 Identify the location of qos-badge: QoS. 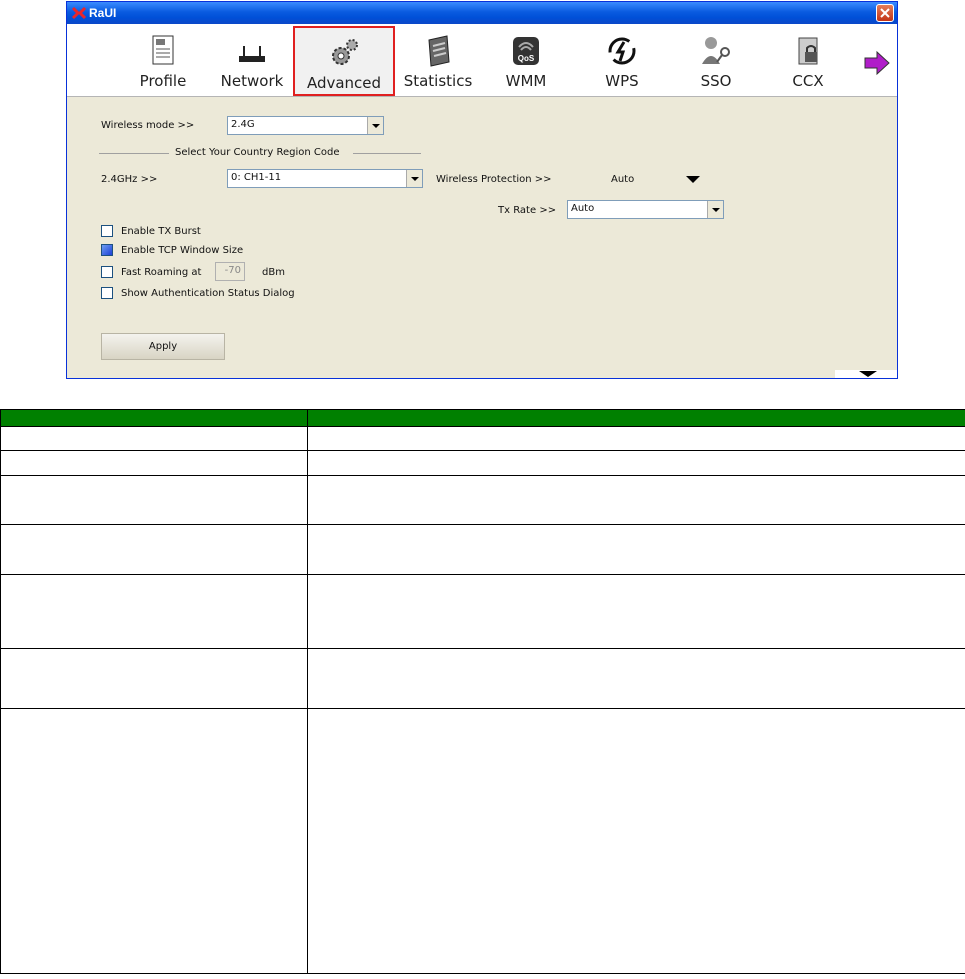
(526, 58).